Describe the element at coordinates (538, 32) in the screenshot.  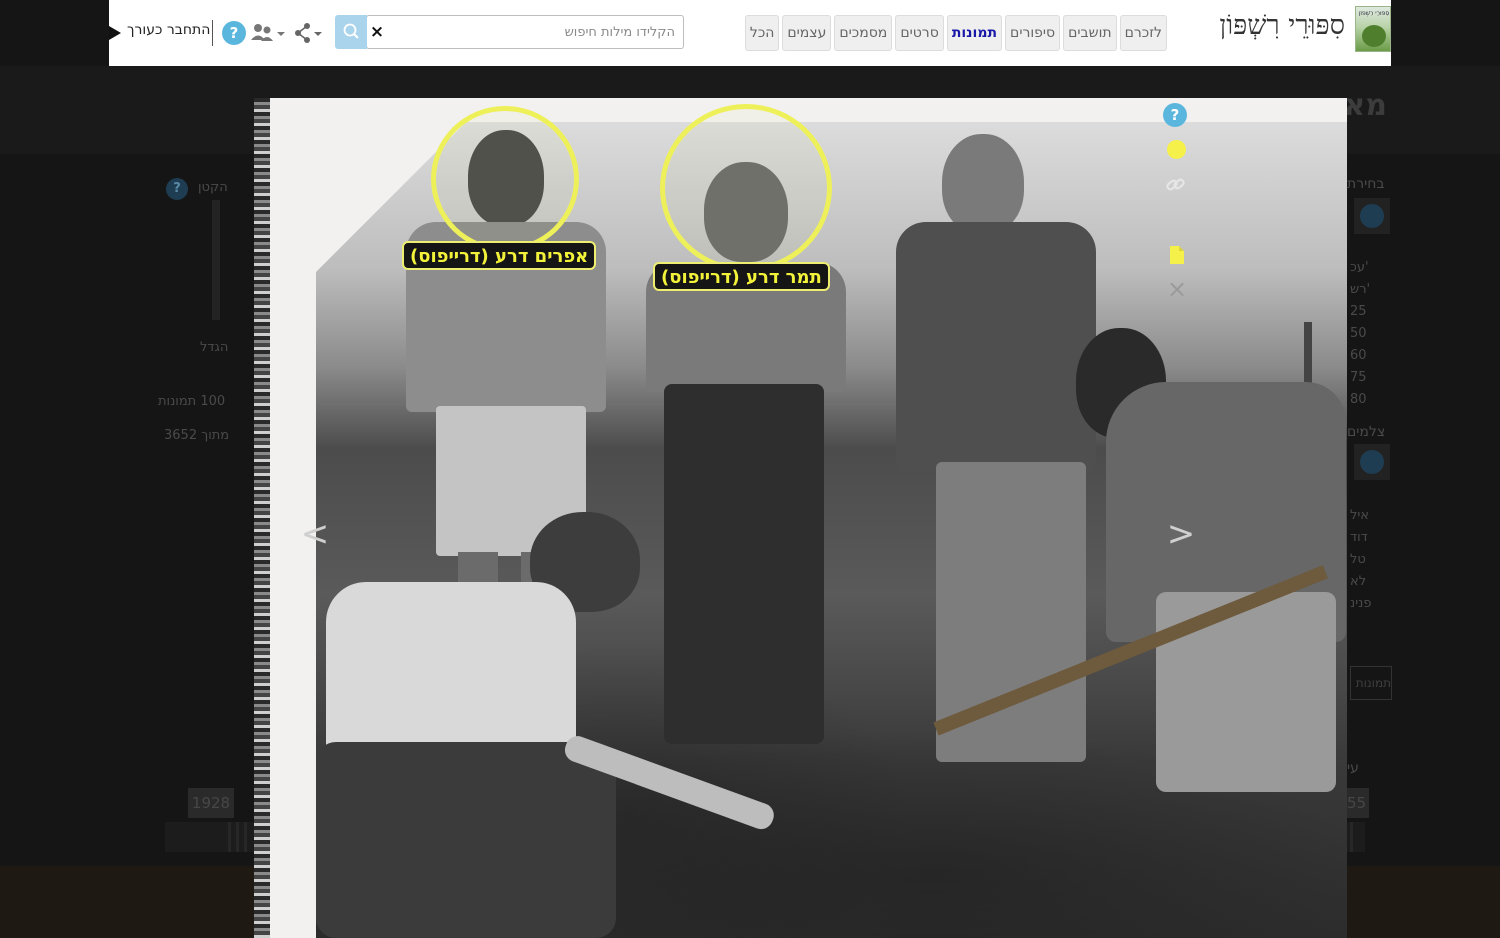
I see `search-input` at that location.